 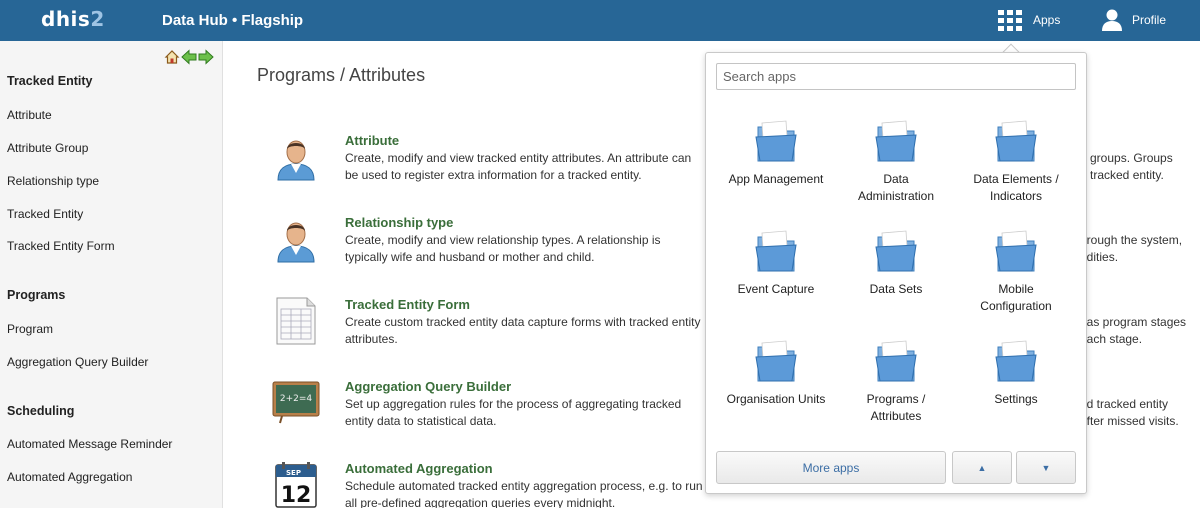 I want to click on sidebar-item-tracked-entity-form: Tracked Entity Form, so click(x=61, y=246).